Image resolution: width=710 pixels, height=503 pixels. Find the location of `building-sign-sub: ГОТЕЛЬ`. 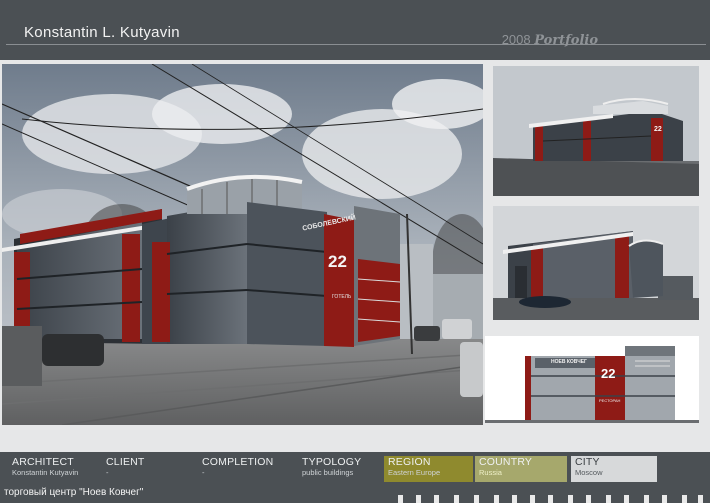

building-sign-sub: ГОТЕЛЬ is located at coordinates (342, 297).